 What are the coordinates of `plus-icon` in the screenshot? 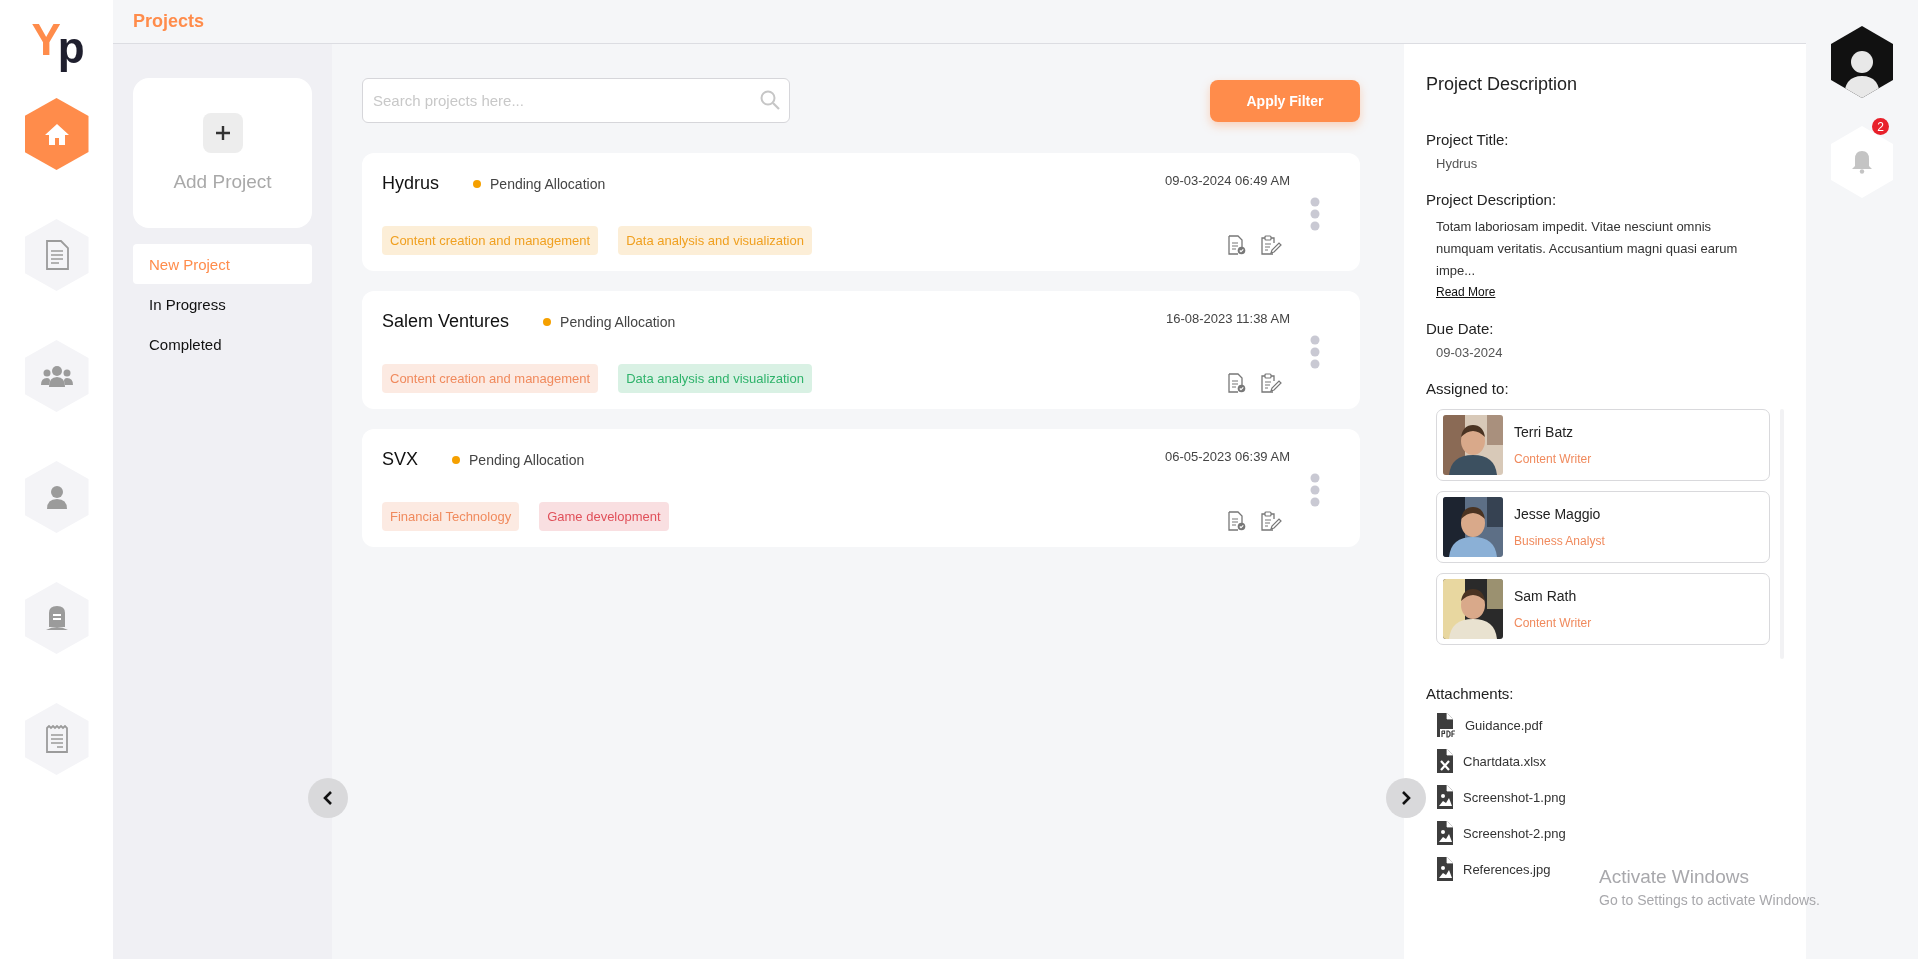 It's located at (222, 133).